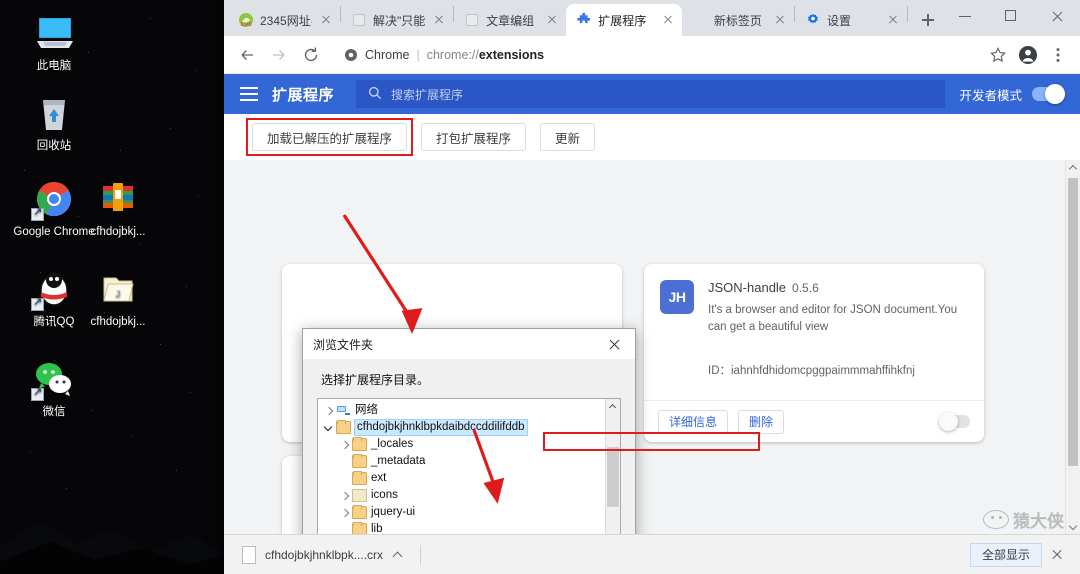  What do you see at coordinates (469, 410) in the screenshot?
I see `tree-row-network: 网络` at bounding box center [469, 410].